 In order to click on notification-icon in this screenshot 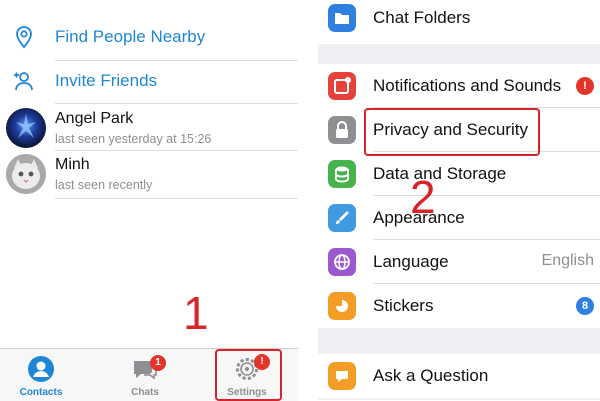, I will do `click(342, 86)`.